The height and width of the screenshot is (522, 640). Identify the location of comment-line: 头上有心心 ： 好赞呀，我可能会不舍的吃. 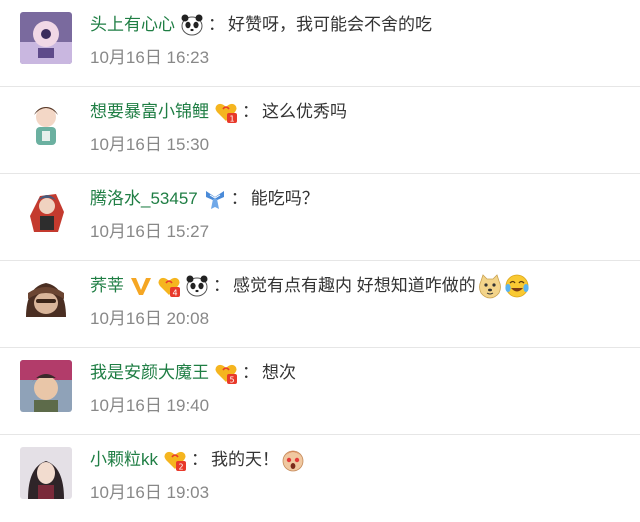
(261, 25).